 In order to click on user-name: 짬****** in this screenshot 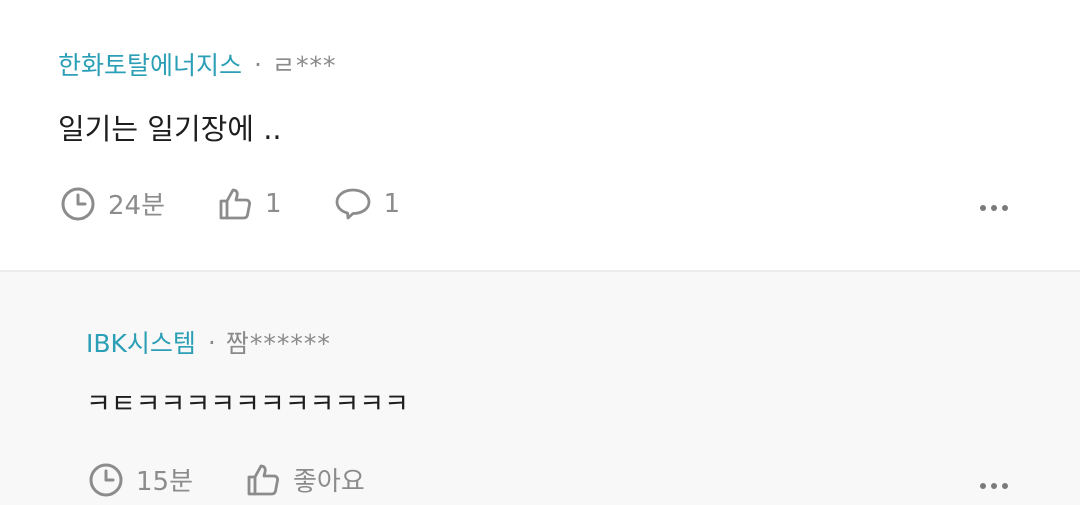, I will do `click(278, 343)`.